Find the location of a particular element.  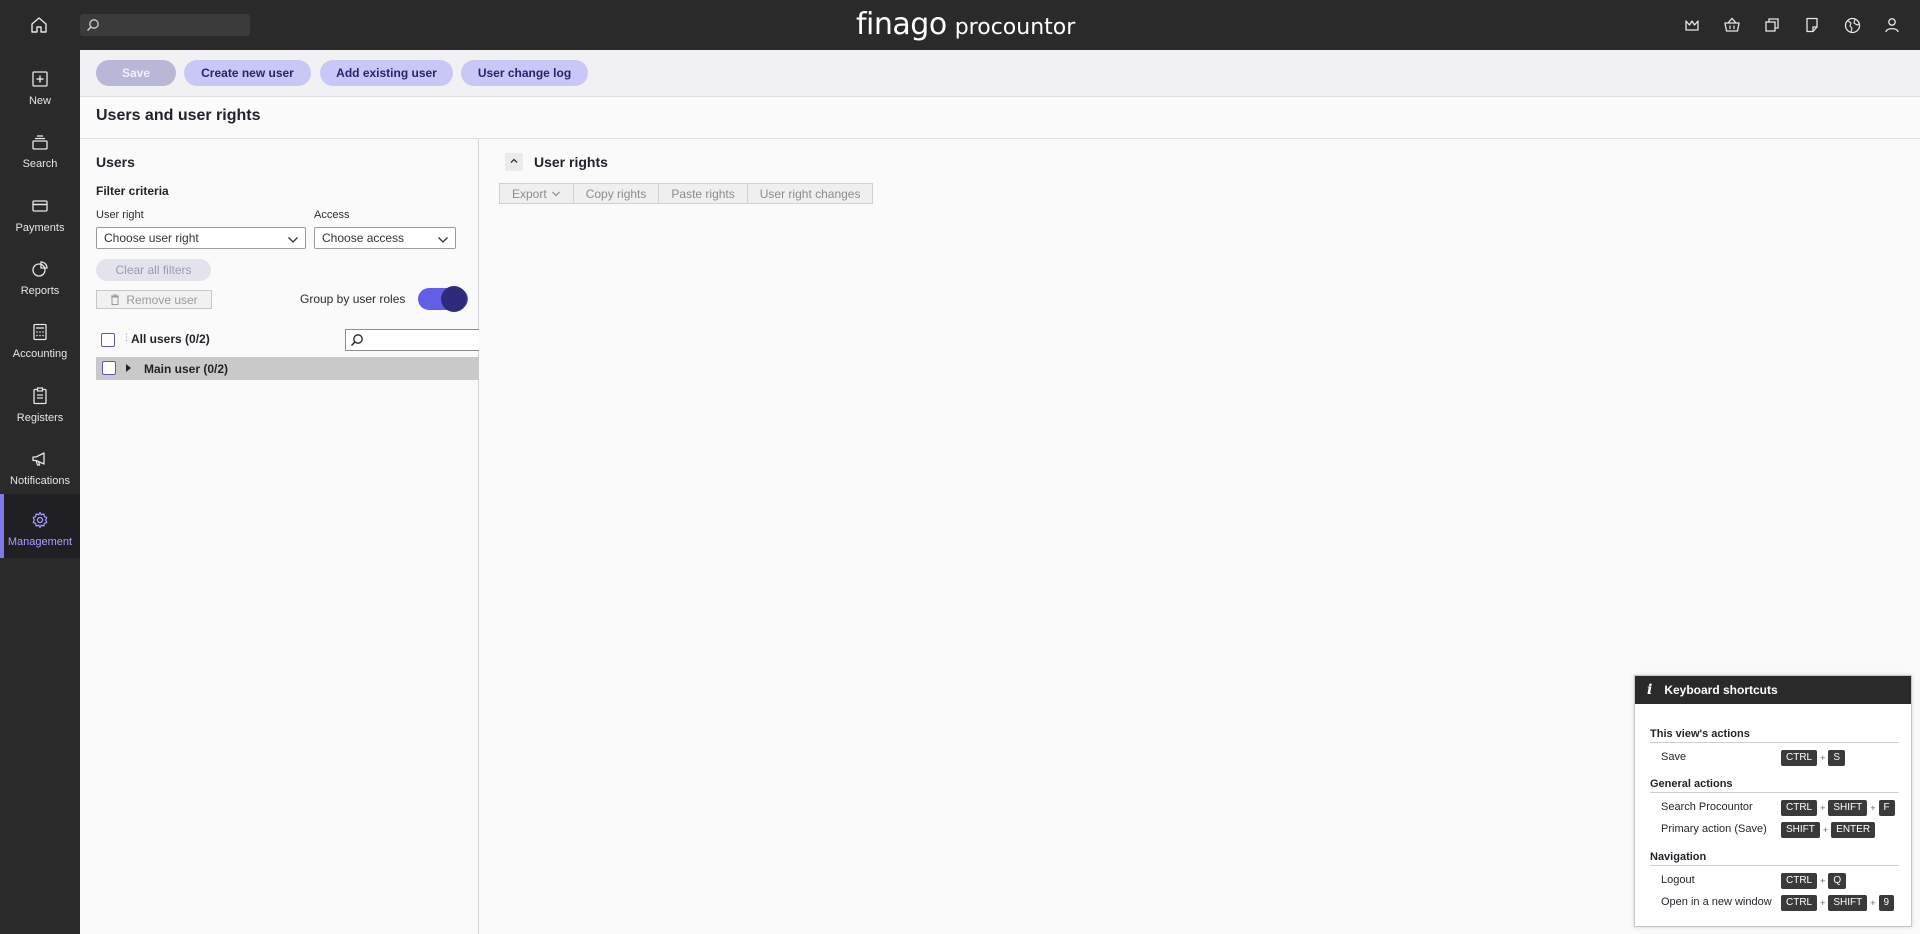

group-by-roles-toggle is located at coordinates (443, 299).